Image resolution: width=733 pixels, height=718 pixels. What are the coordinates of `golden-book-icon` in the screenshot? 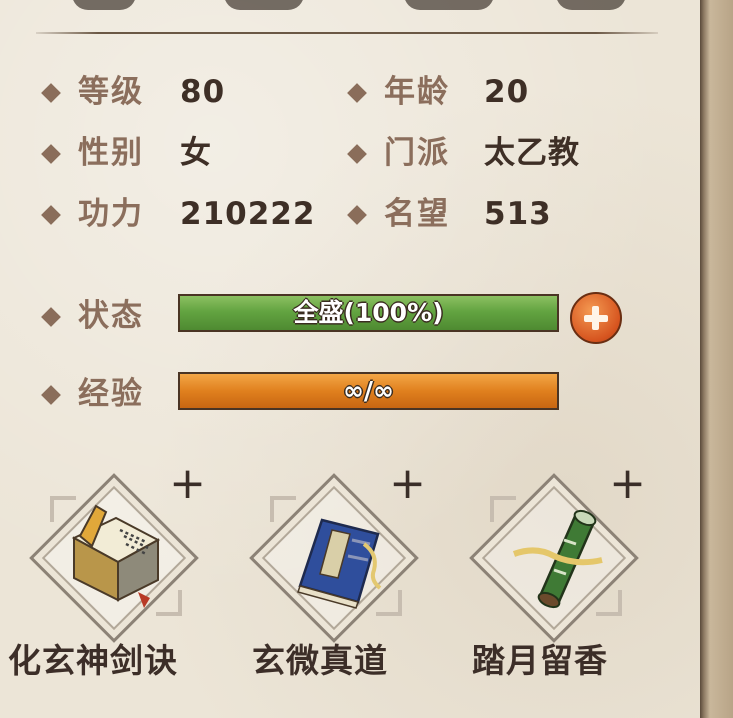 It's located at (116, 556).